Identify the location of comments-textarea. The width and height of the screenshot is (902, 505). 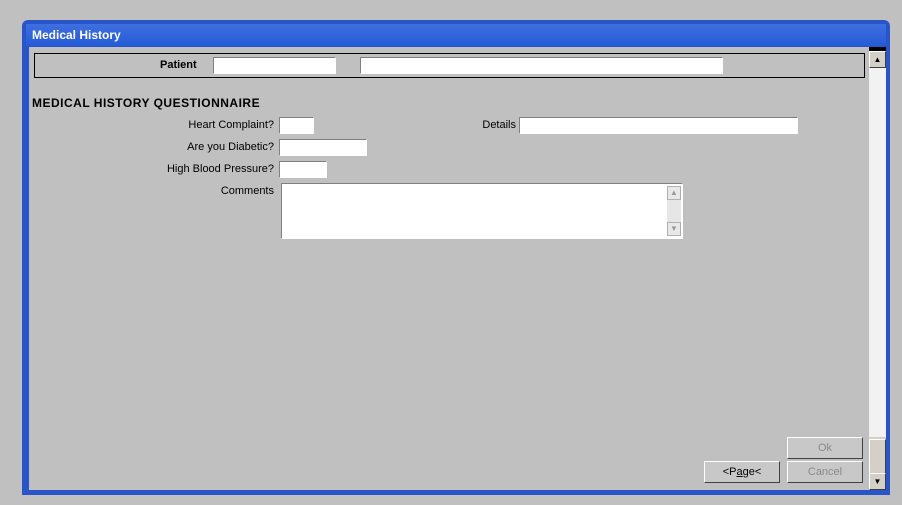
(482, 211).